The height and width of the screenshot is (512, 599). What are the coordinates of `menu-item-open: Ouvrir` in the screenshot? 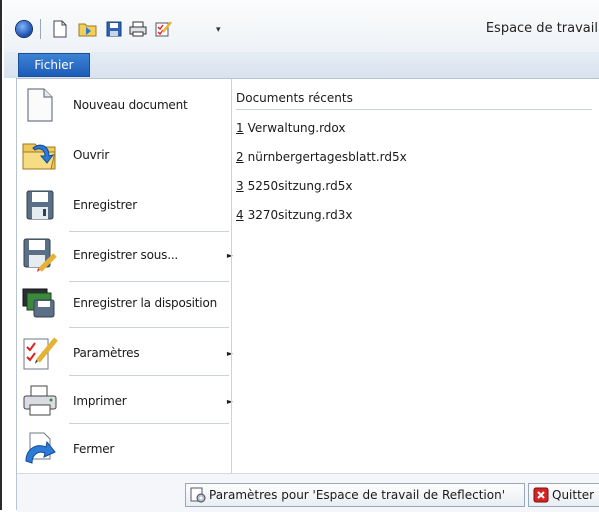 It's located at (126, 155).